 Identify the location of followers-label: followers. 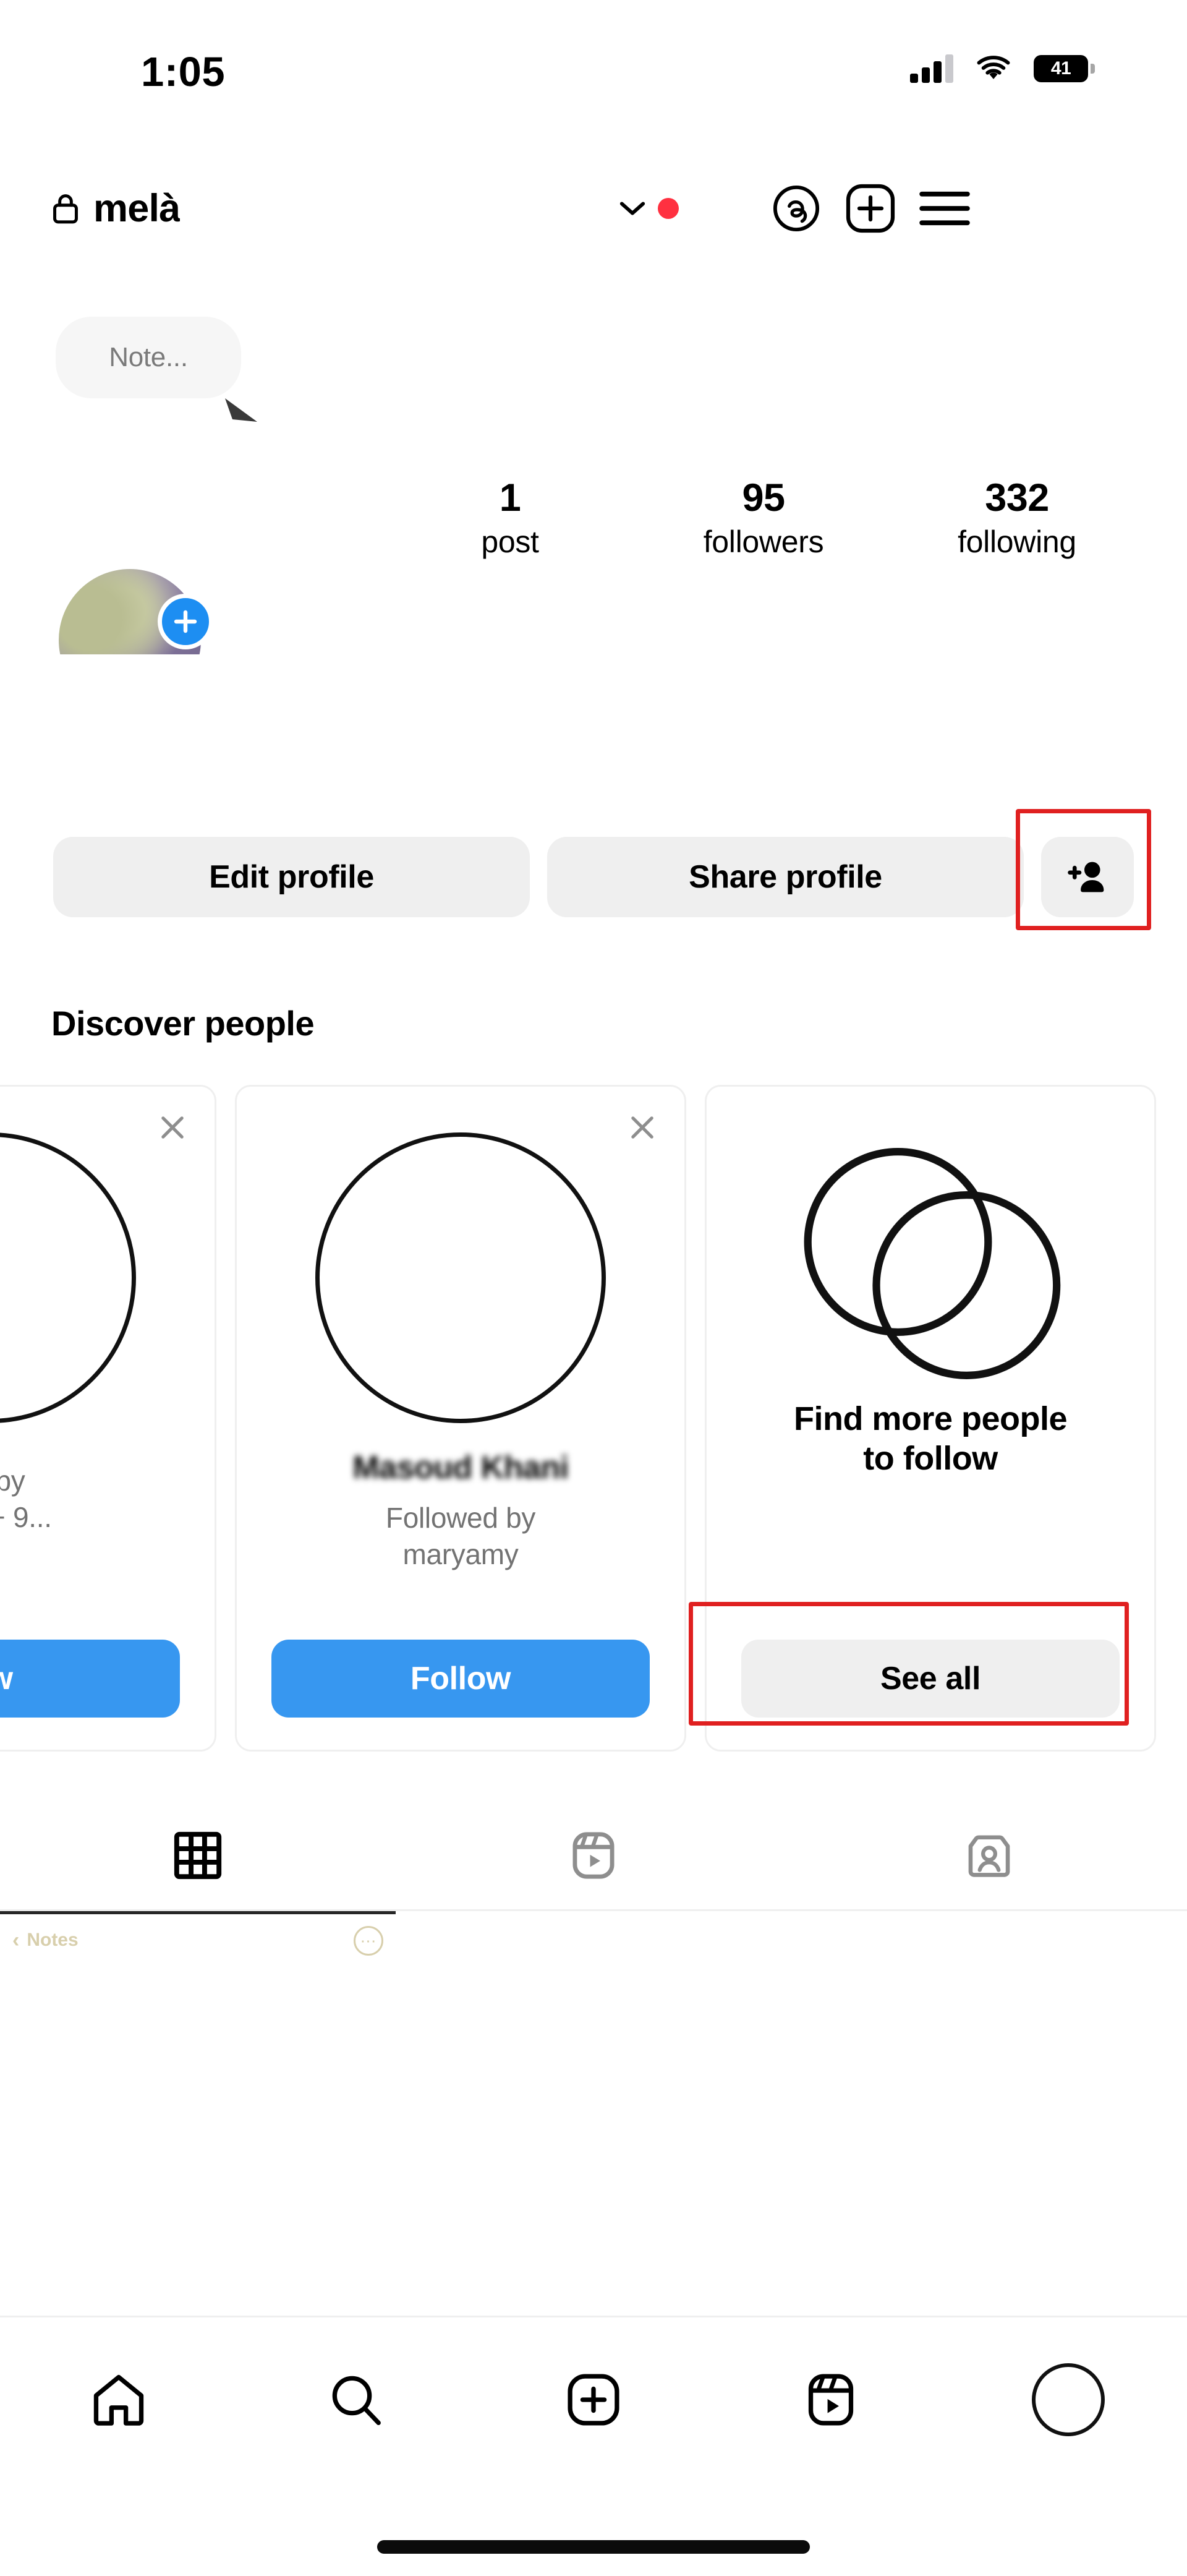
(764, 541).